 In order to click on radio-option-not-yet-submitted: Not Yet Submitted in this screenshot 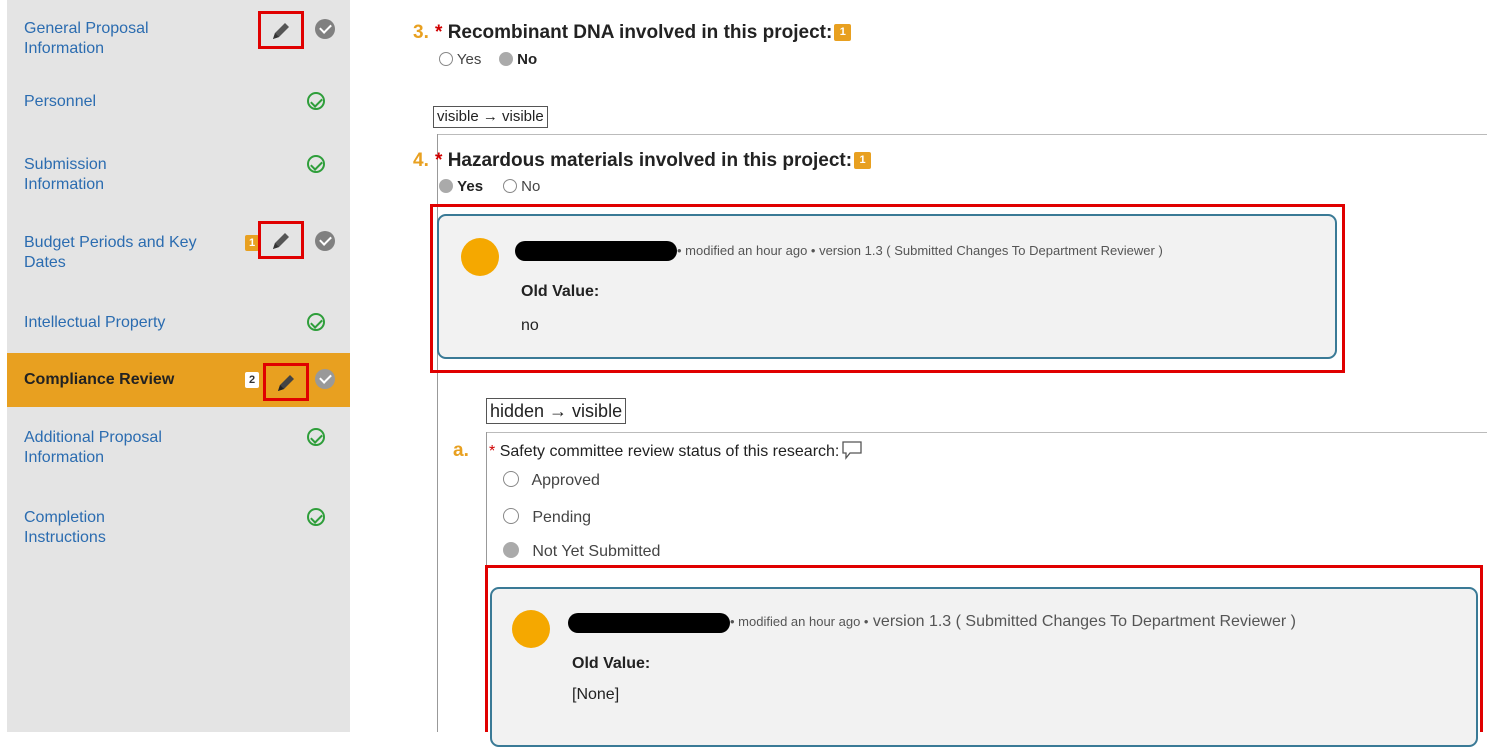, I will do `click(581, 551)`.